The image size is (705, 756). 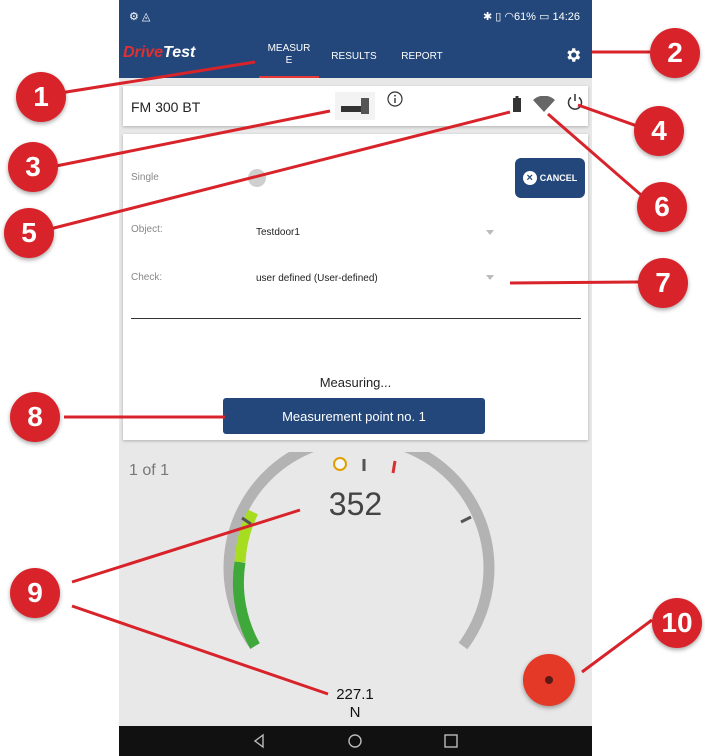 I want to click on battery-icon, so click(x=517, y=104).